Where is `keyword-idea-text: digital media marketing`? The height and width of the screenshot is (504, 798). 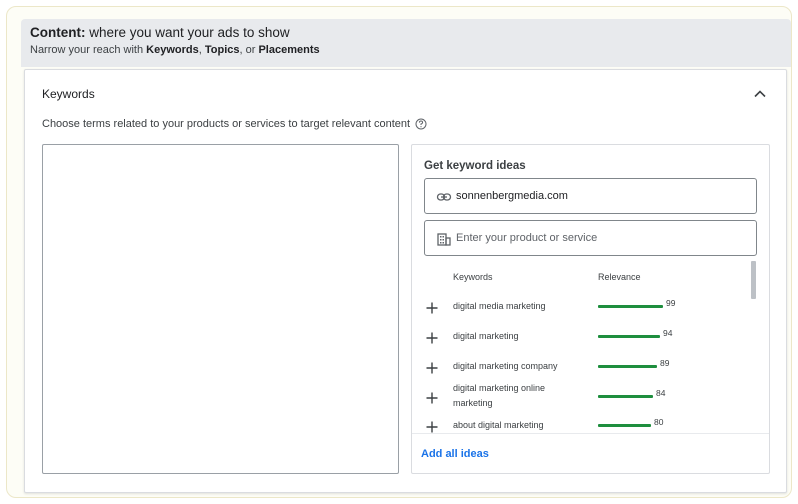 keyword-idea-text: digital media marketing is located at coordinates (499, 306).